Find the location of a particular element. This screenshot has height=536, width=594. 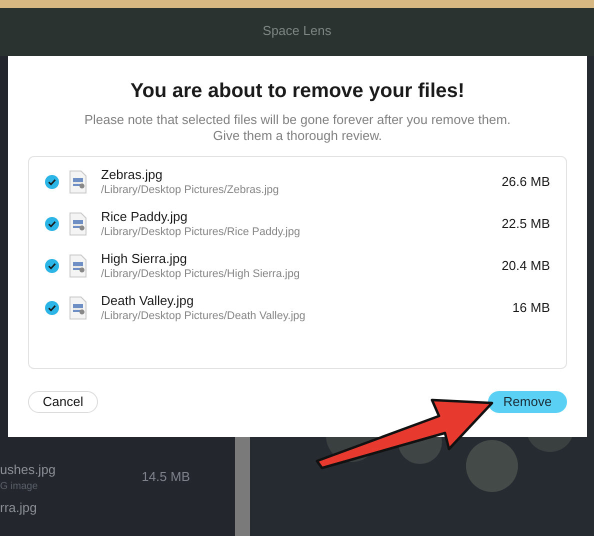

dialog-message: Please note that selected files will be gone forever after you remove them. Give them a thorough review. is located at coordinates (297, 128).